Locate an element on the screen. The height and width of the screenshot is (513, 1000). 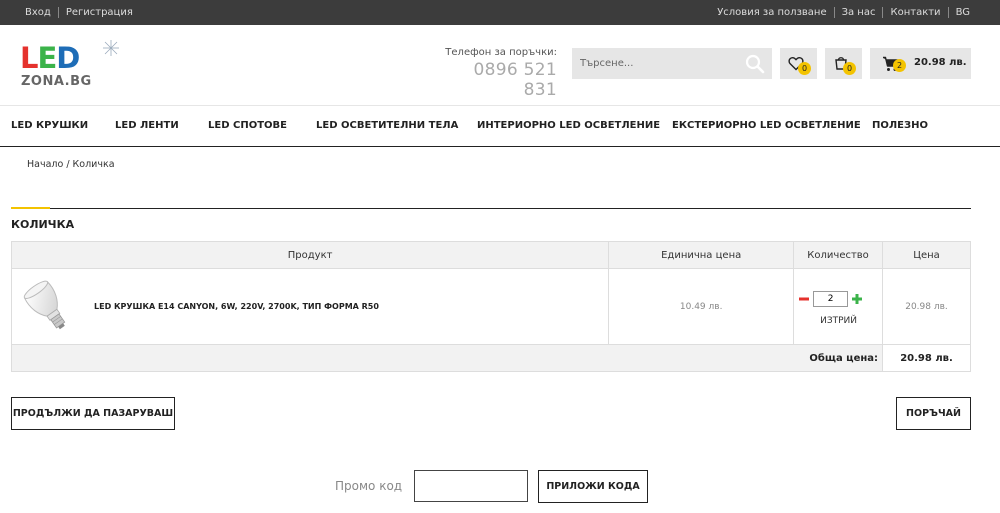
checkout-button: ПОРЪЧАЙ is located at coordinates (933, 413).